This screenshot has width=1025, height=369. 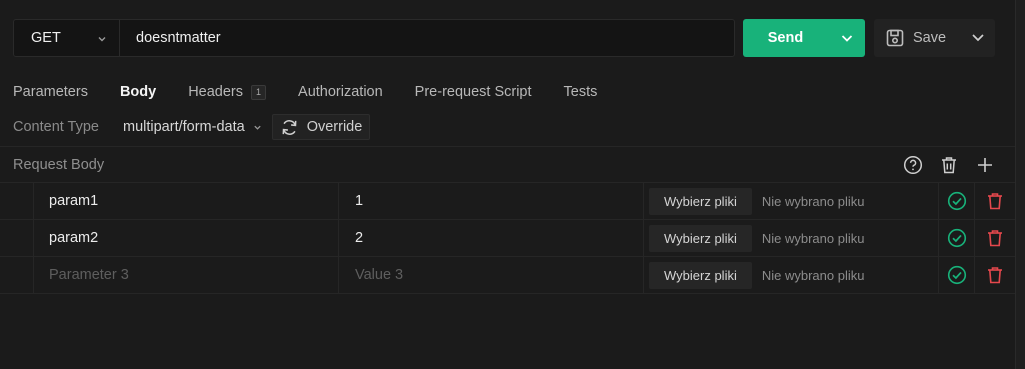 I want to click on tab-headers: Headers 1, so click(x=227, y=92).